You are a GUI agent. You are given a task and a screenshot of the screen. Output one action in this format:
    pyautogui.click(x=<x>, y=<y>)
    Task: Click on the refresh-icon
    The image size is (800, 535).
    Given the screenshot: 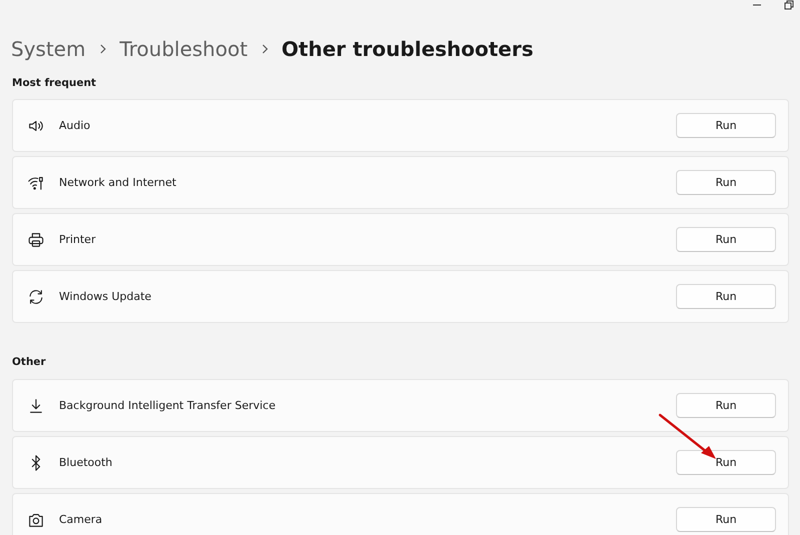 What is the action you would take?
    pyautogui.click(x=36, y=297)
    